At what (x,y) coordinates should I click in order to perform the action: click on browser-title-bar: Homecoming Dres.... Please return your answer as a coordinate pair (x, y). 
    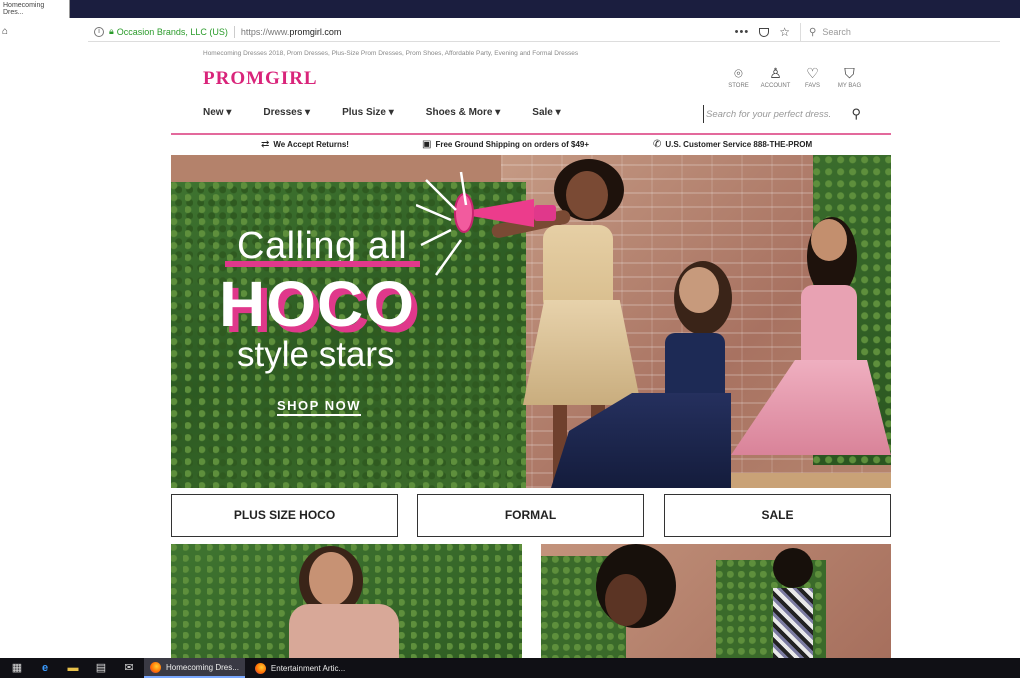
    Looking at the image, I should click on (510, 9).